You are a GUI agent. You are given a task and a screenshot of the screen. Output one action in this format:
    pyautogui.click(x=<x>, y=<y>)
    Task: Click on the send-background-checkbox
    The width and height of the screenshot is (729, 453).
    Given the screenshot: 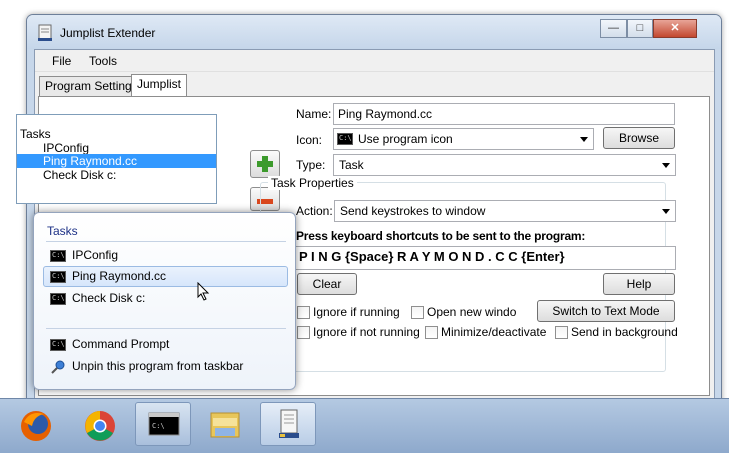 What is the action you would take?
    pyautogui.click(x=561, y=332)
    